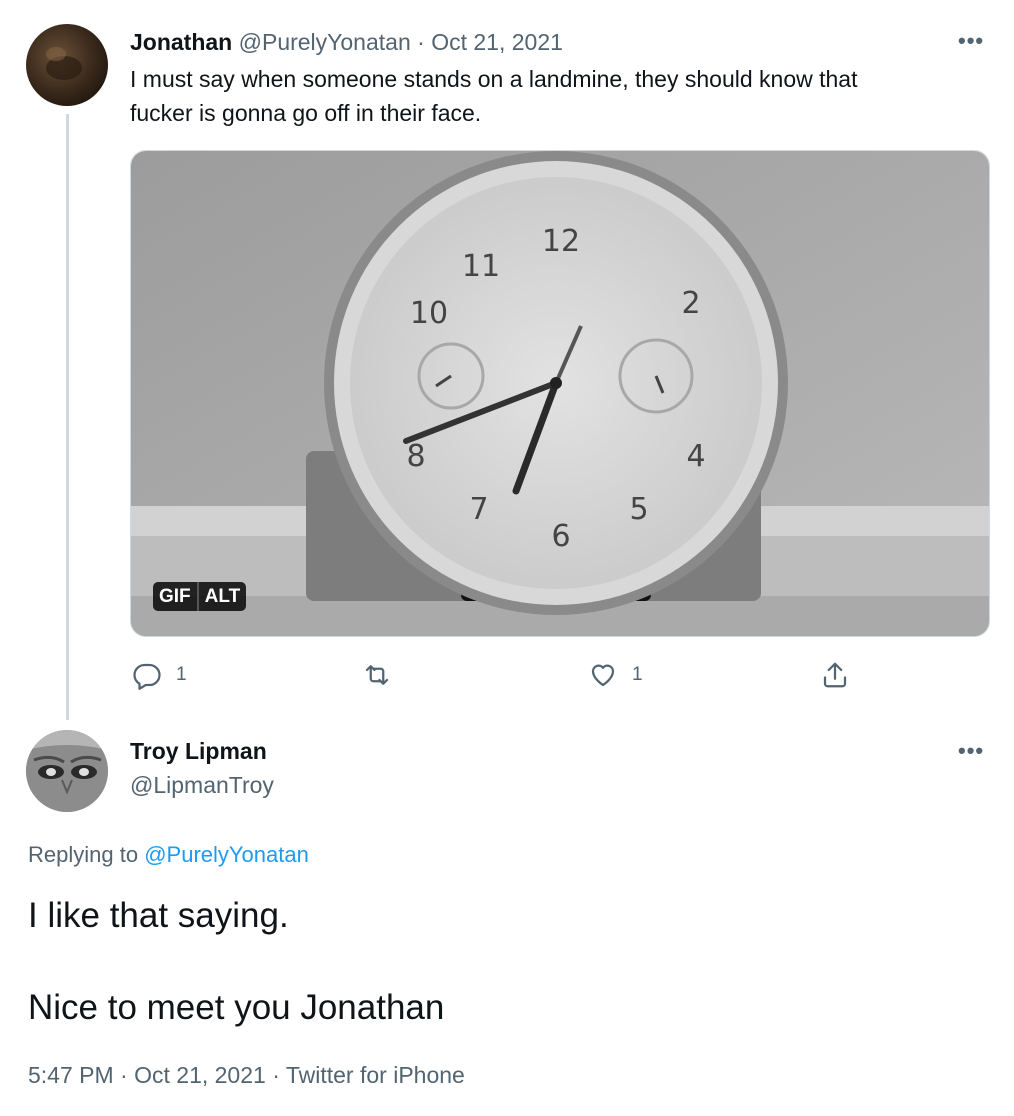 The image size is (1014, 1116). Describe the element at coordinates (560, 536) in the screenshot. I see `svg-text: 6` at that location.